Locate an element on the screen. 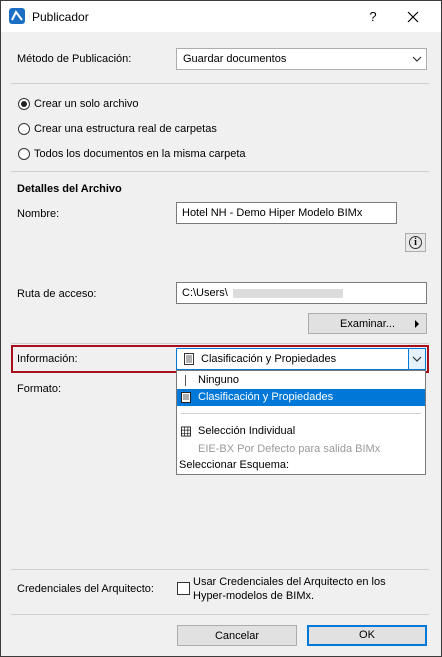  path-input: C:\Users\ is located at coordinates (301, 293).